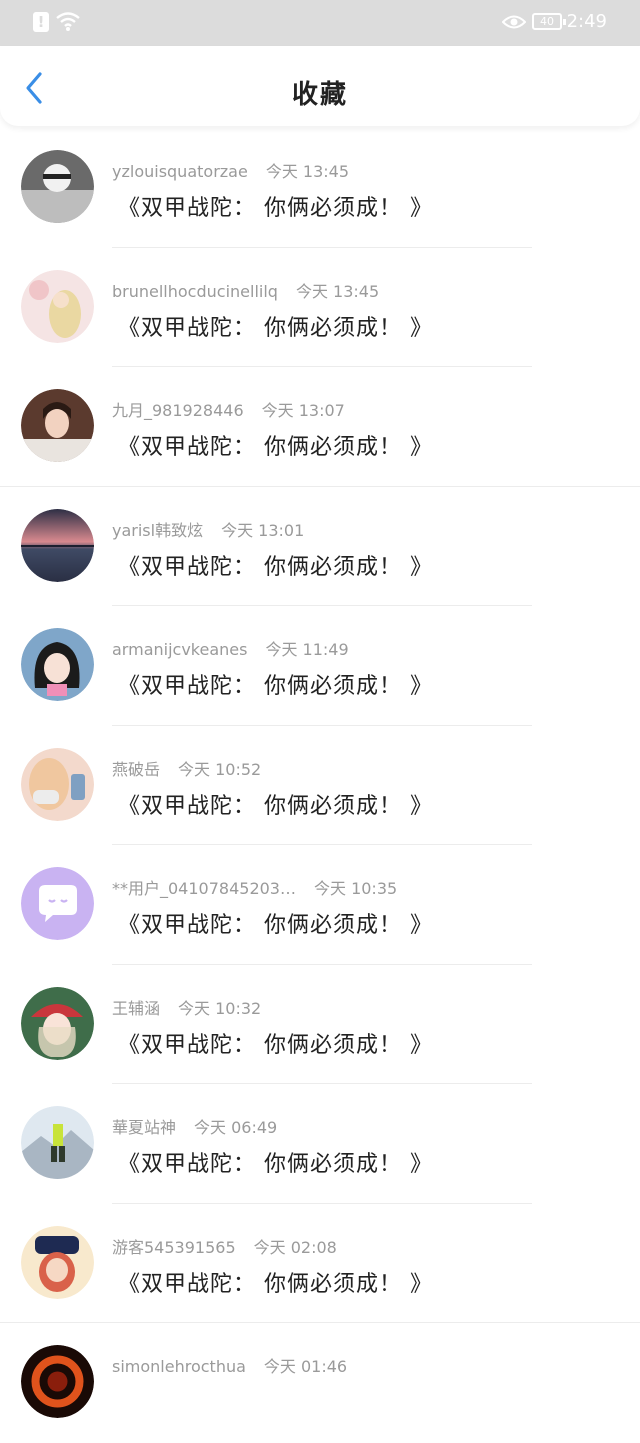 This screenshot has height=1443, width=640. What do you see at coordinates (220, 769) in the screenshot?
I see `timestamp: 今天 10:52` at bounding box center [220, 769].